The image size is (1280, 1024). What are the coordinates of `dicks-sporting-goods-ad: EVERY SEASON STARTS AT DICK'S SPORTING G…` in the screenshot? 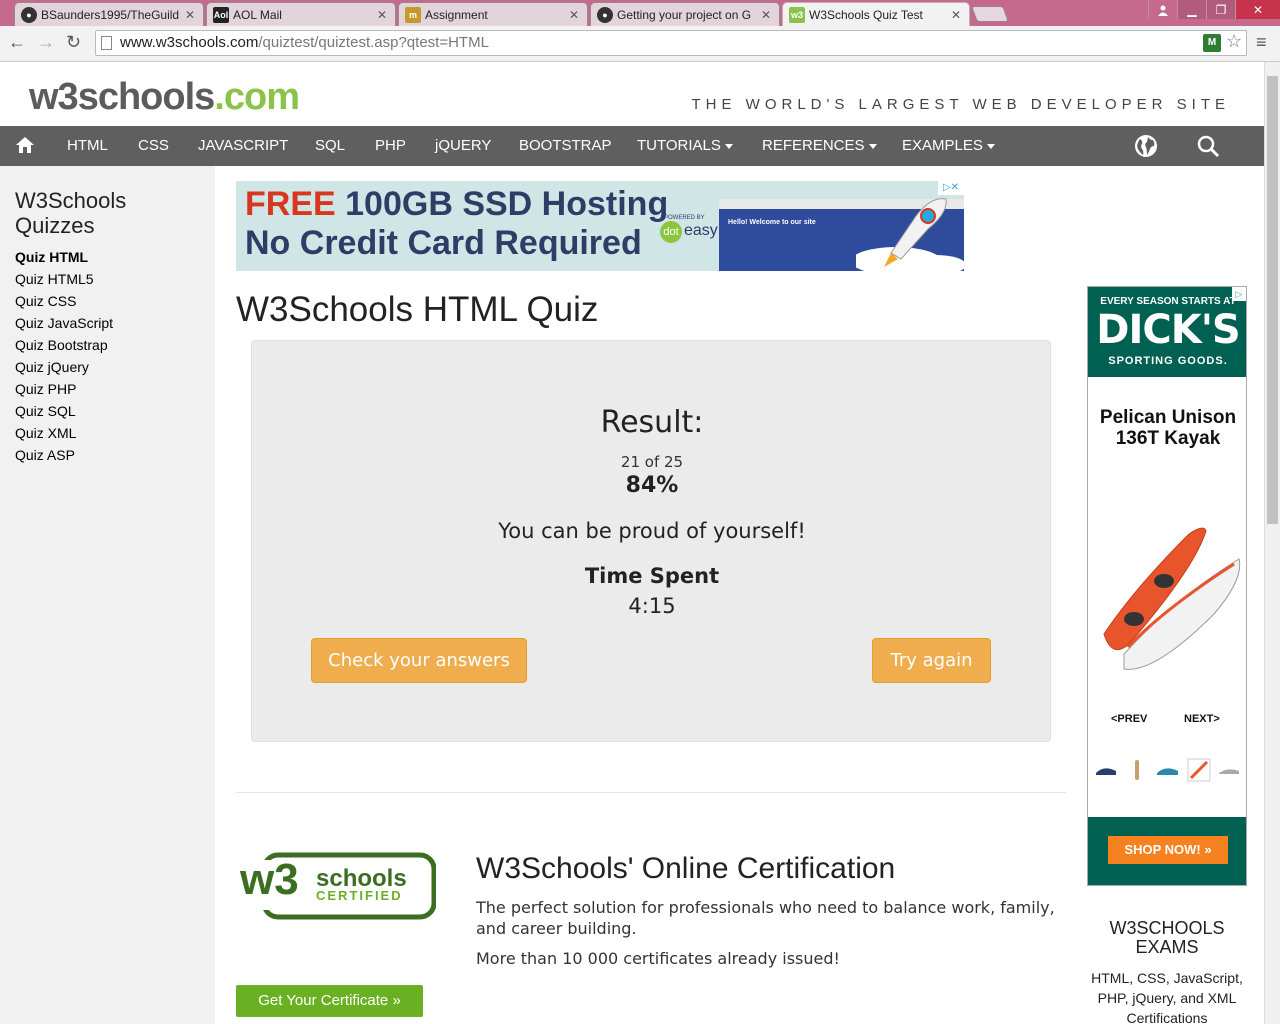 It's located at (1167, 586).